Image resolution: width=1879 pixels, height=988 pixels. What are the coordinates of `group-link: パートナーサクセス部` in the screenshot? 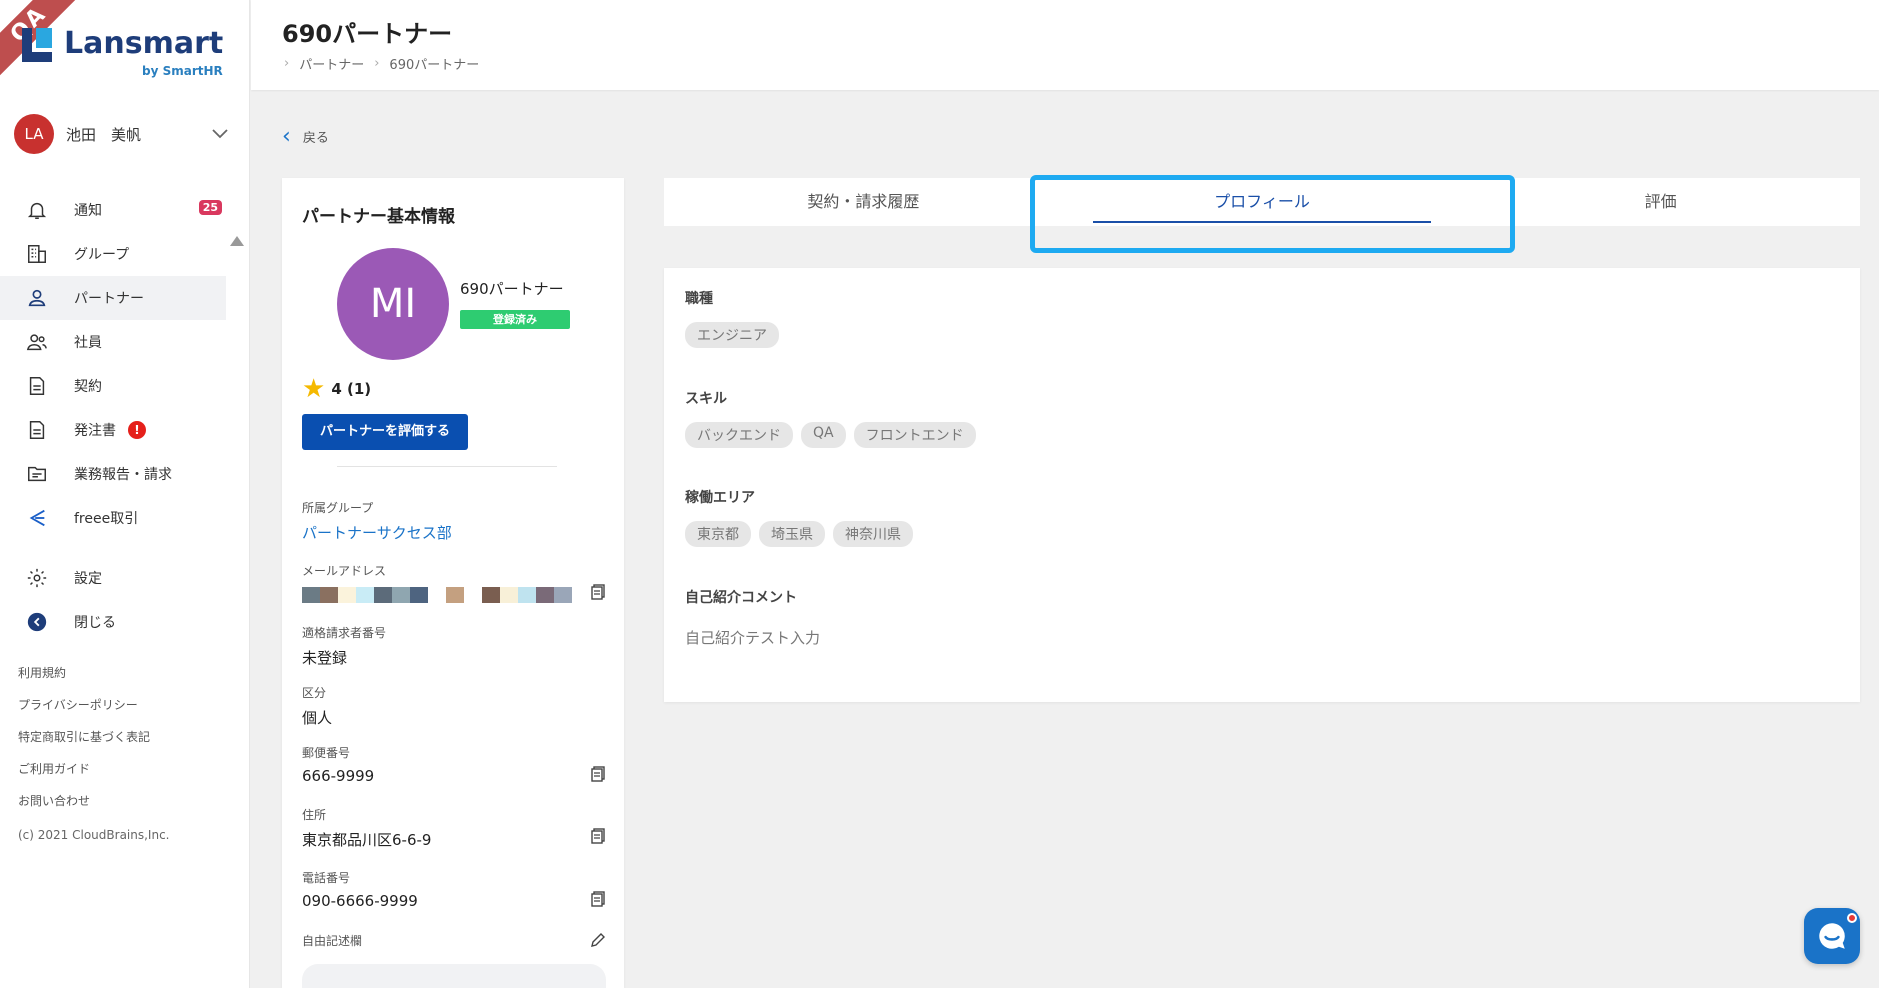 It's located at (454, 532).